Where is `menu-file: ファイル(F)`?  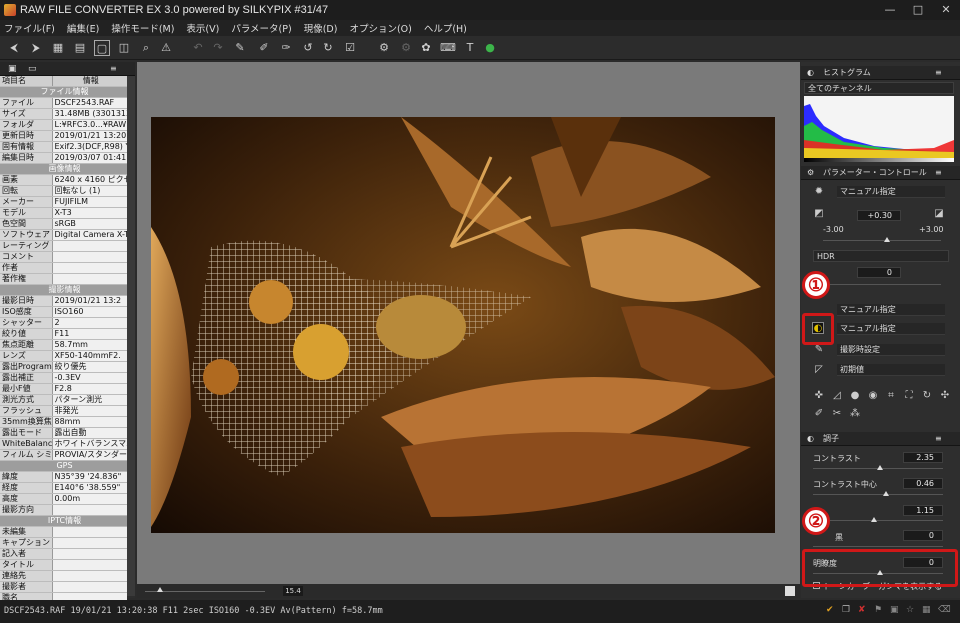
menu-file: ファイル(F) is located at coordinates (29, 28).